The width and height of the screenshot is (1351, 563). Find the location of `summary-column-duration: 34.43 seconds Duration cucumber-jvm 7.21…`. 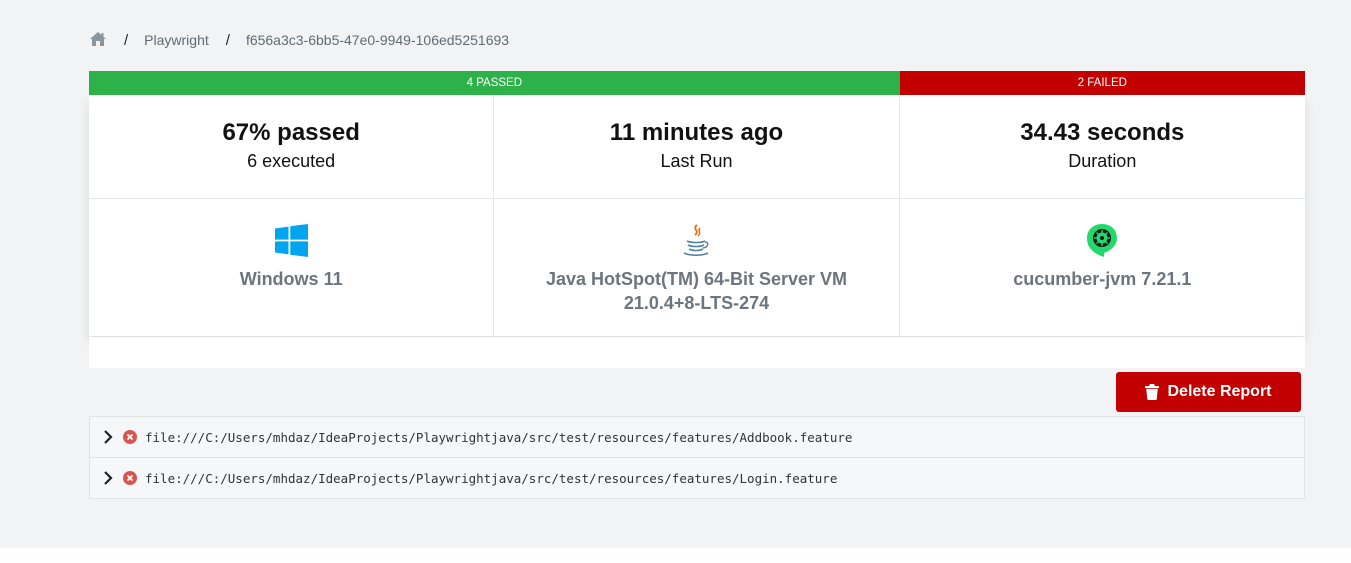

summary-column-duration: 34.43 seconds Duration cucumber-jvm 7.21… is located at coordinates (1102, 215).